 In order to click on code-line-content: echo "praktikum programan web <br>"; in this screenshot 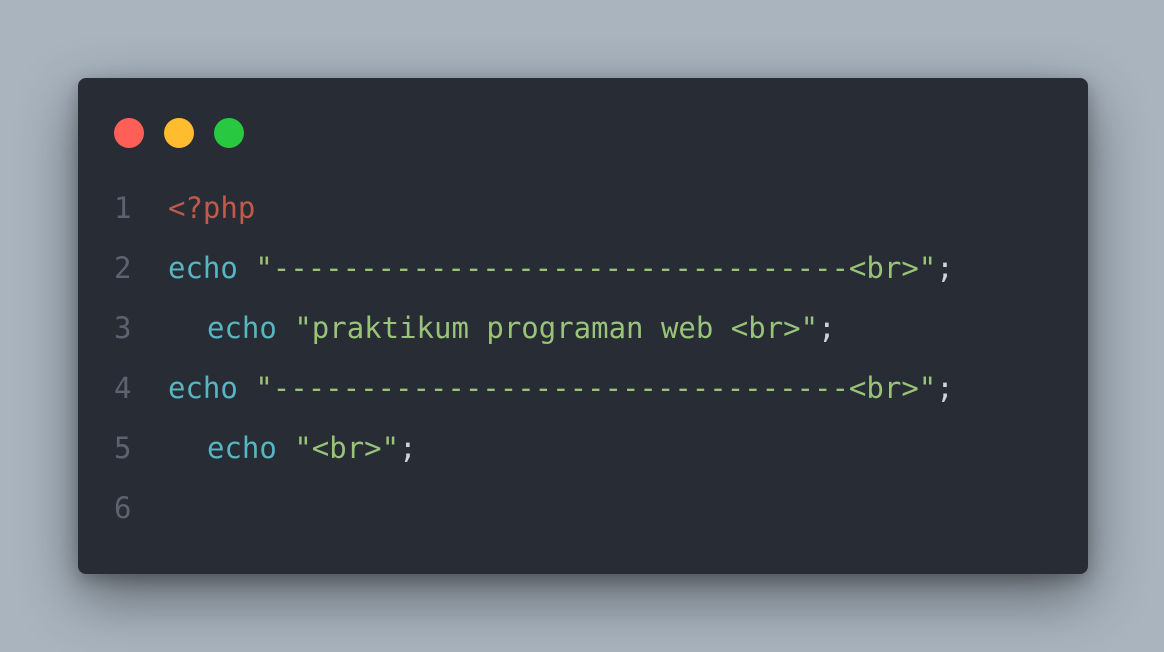, I will do `click(502, 328)`.